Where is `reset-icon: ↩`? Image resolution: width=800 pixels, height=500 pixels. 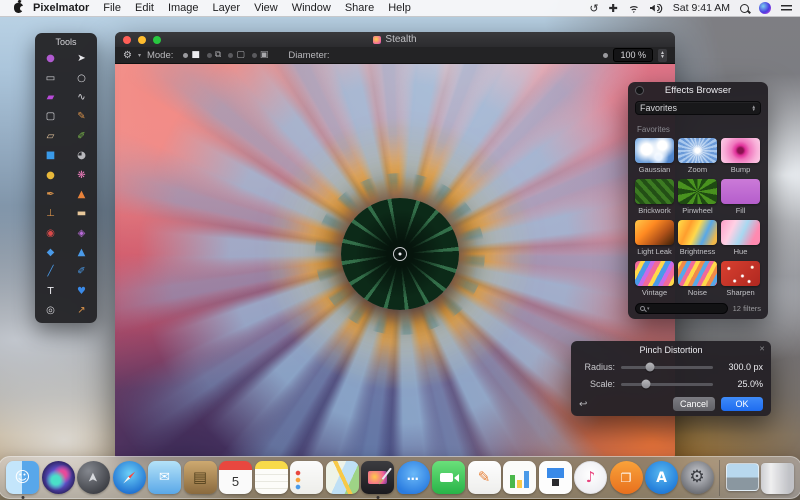 reset-icon: ↩ is located at coordinates (583, 404).